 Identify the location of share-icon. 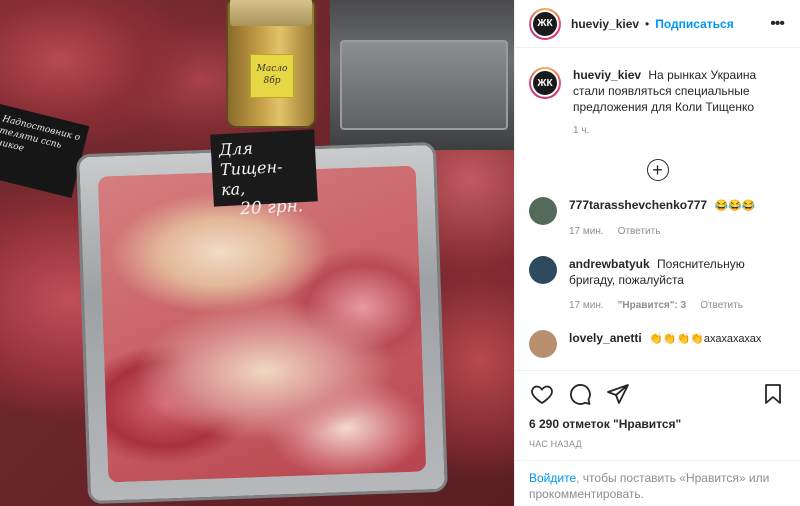
(618, 394).